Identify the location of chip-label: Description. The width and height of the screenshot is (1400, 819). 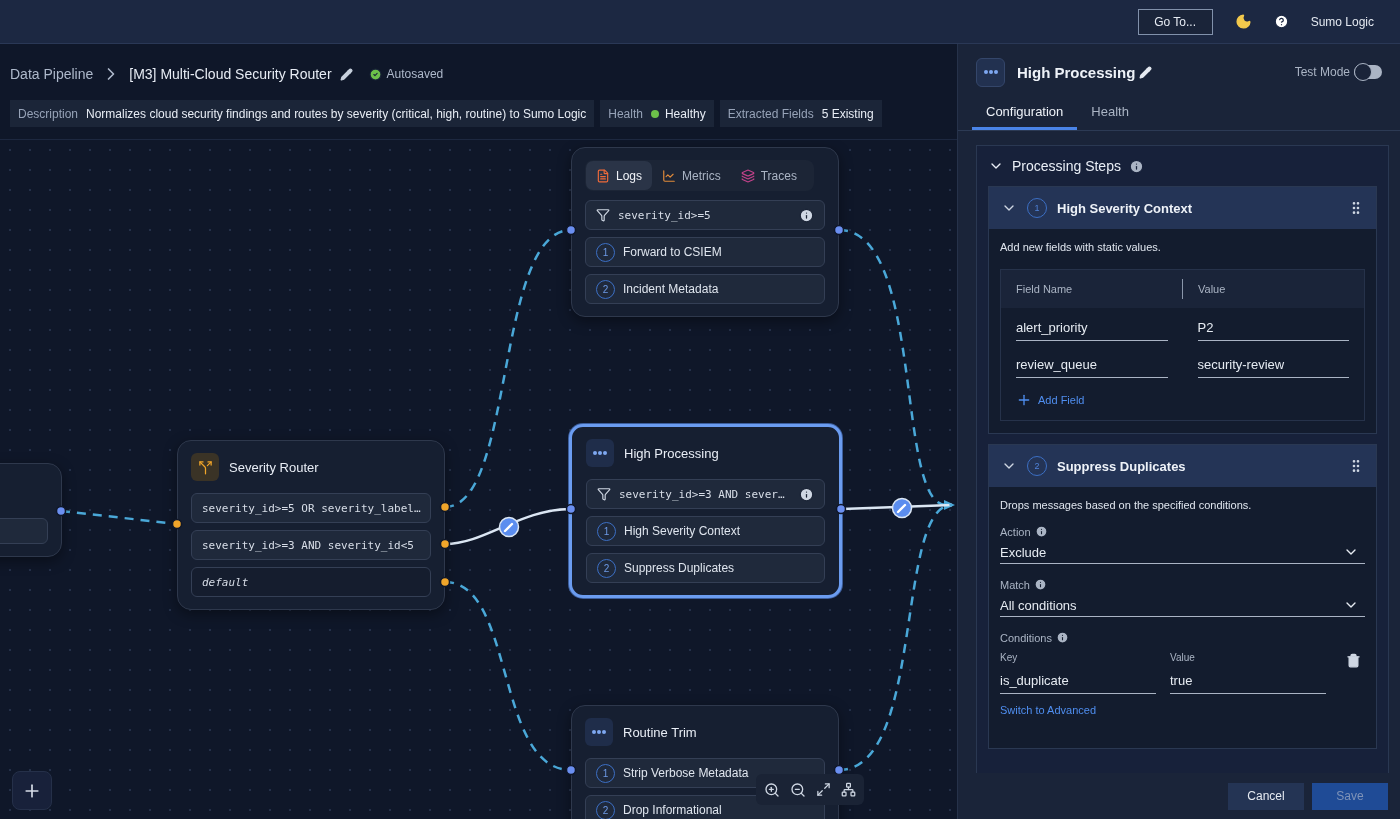
(48, 113).